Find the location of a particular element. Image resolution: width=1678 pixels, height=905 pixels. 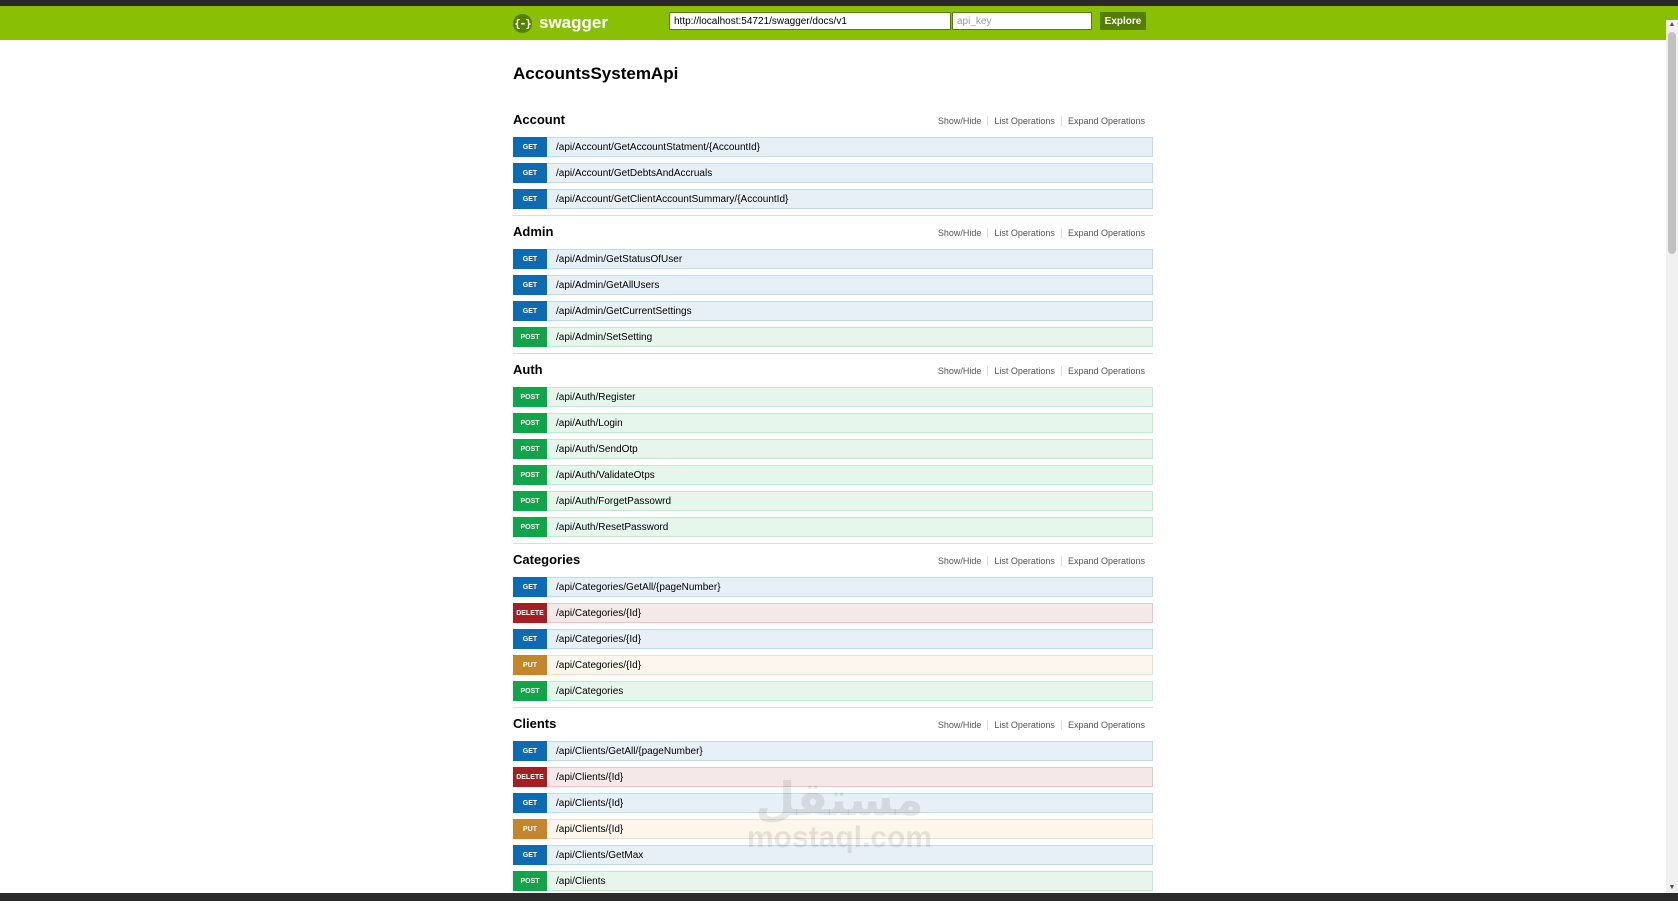

operation-path: /api/Admin/SetSetting is located at coordinates (604, 337).